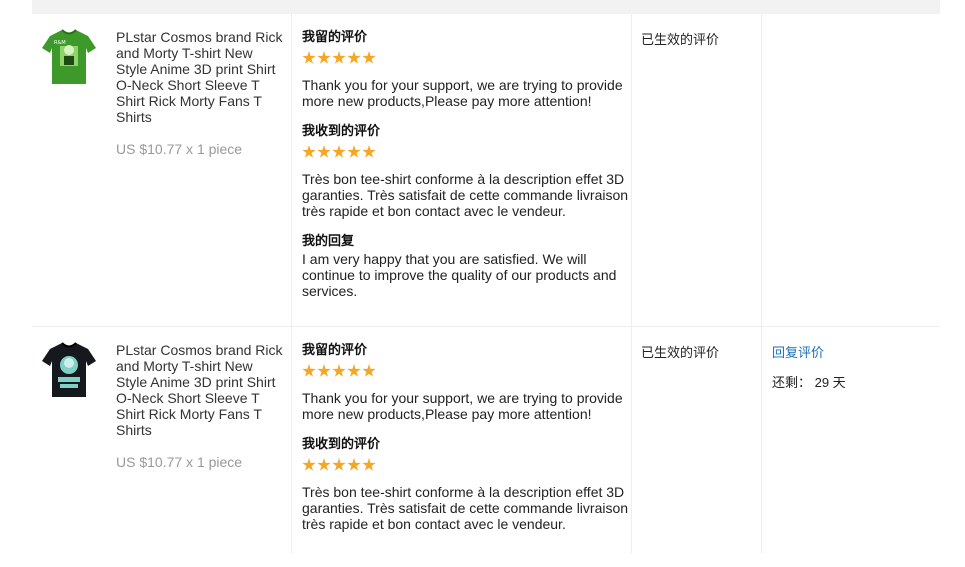  I want to click on remaining-days: 还剩： 29 天, so click(809, 382).